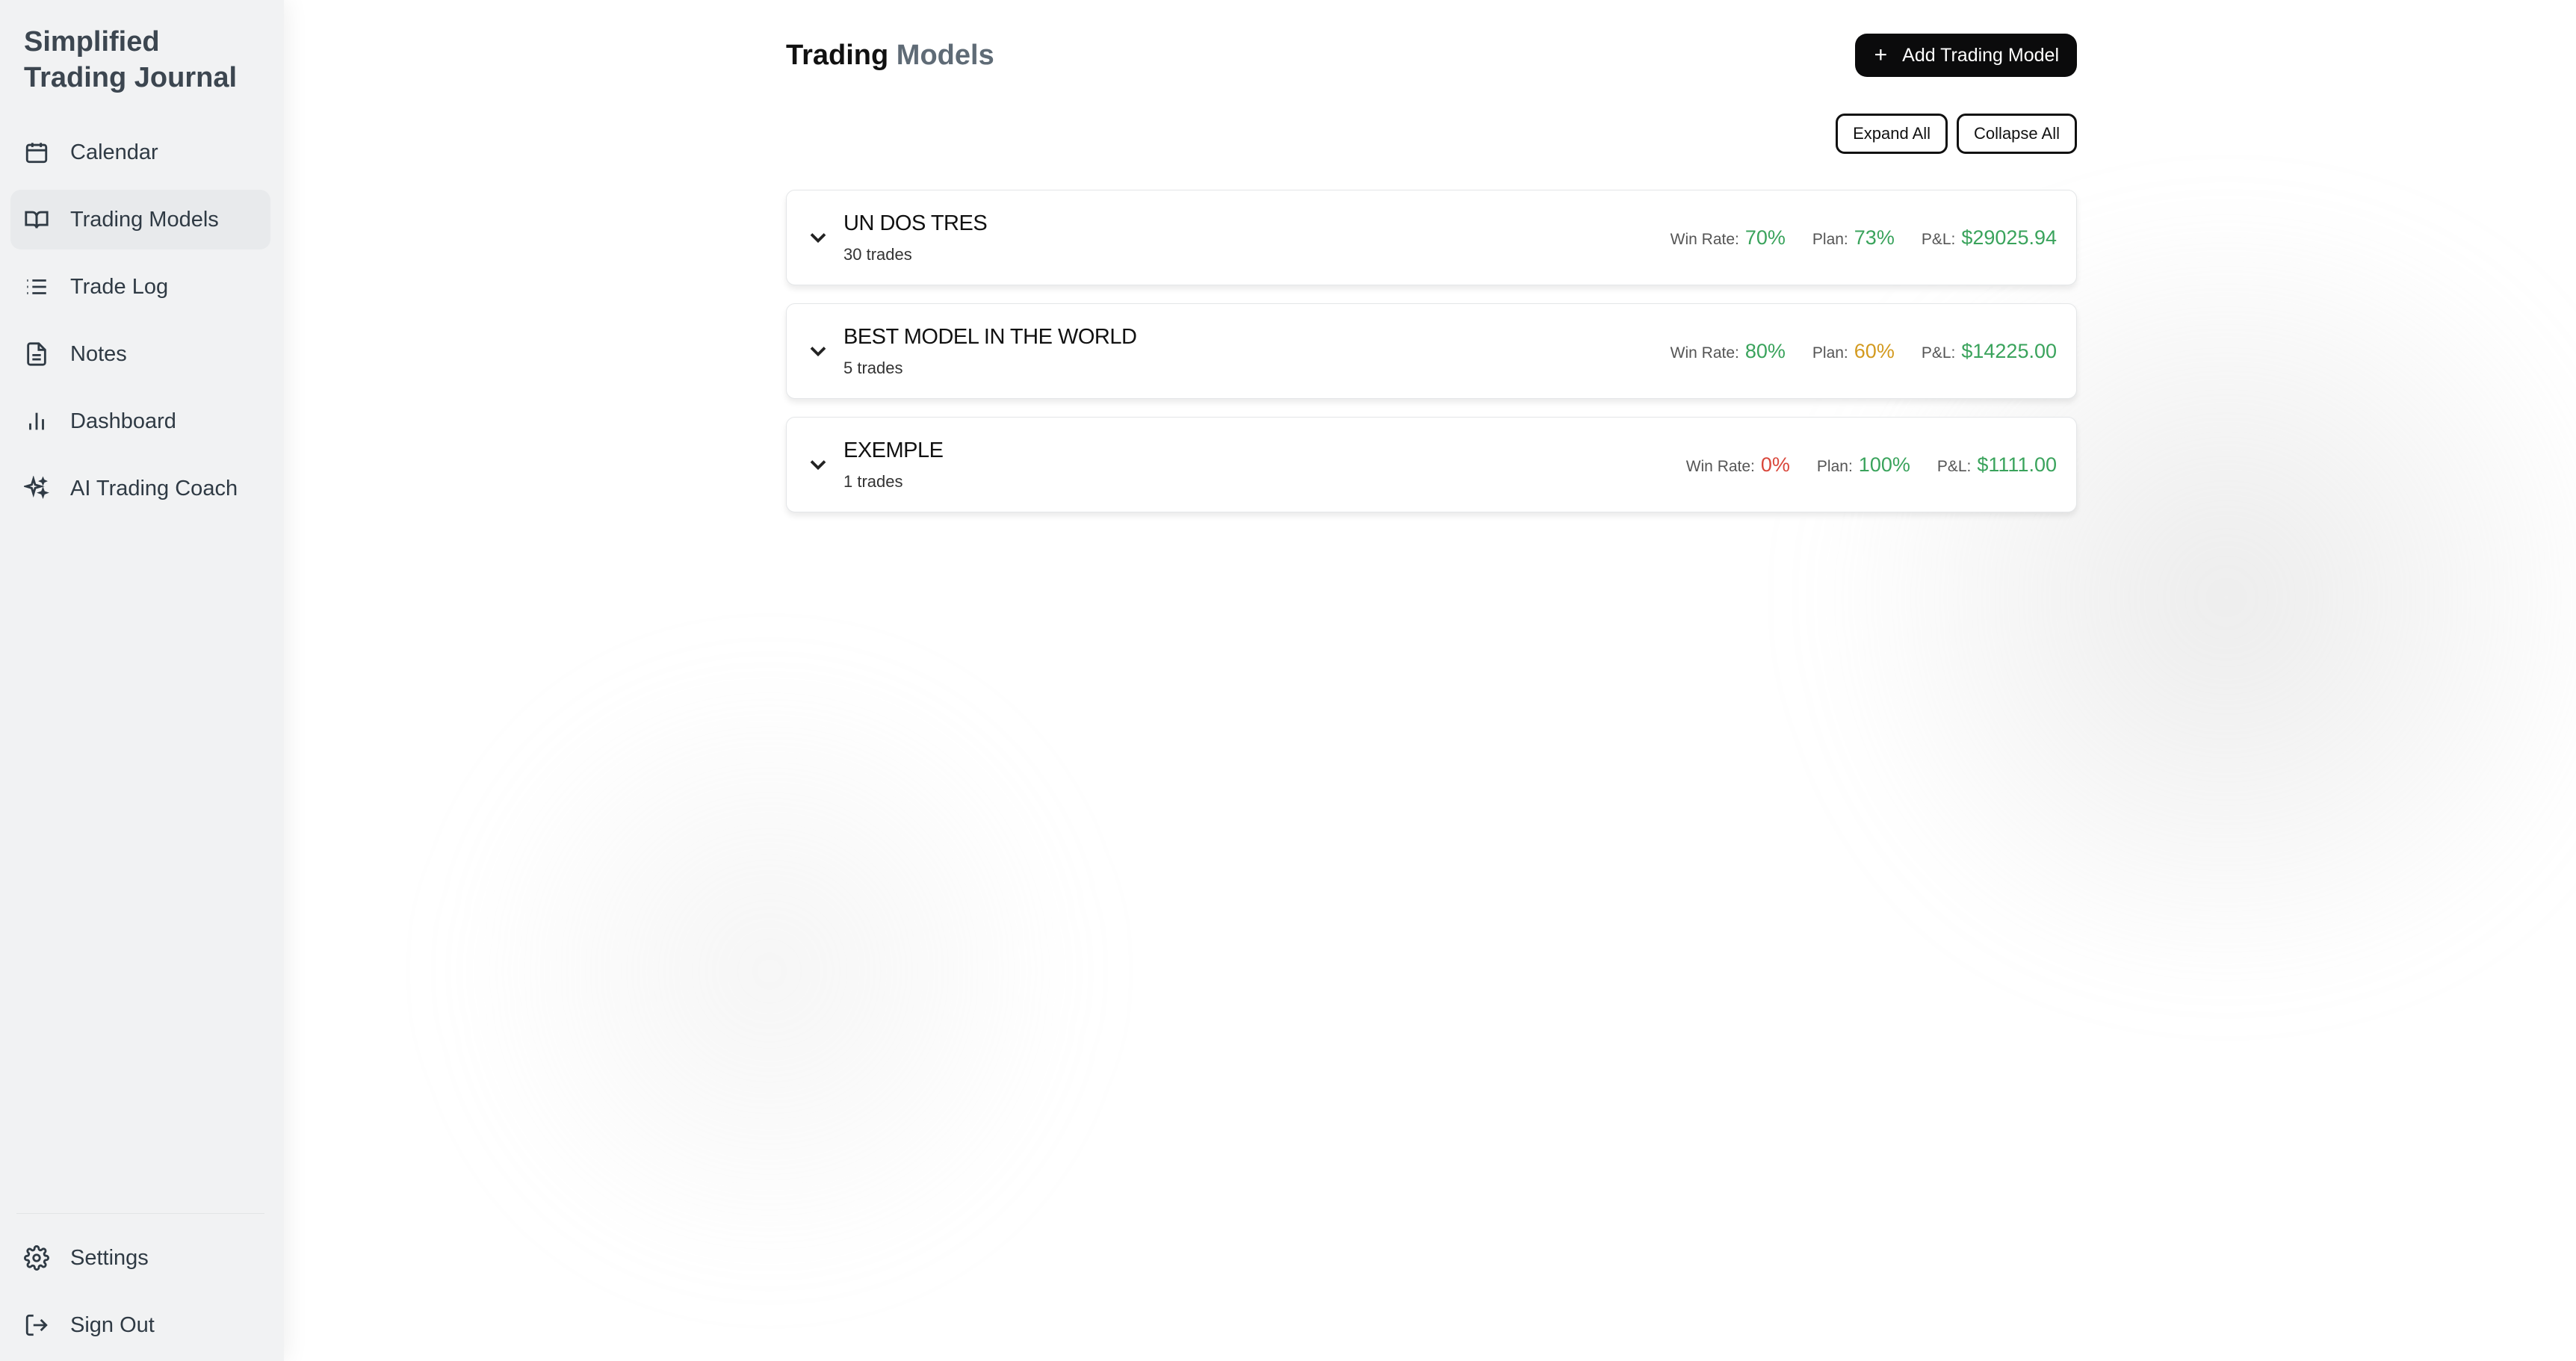 The height and width of the screenshot is (1361, 2576). What do you see at coordinates (1884, 464) in the screenshot?
I see `plan-value: 100%` at bounding box center [1884, 464].